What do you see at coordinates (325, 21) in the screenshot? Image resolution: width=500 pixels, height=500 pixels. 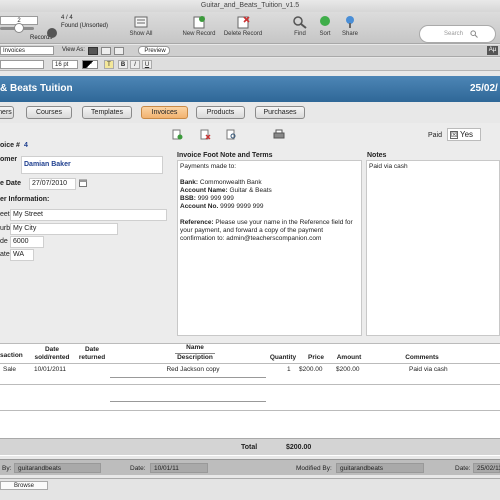 I see `sort-icon` at bounding box center [325, 21].